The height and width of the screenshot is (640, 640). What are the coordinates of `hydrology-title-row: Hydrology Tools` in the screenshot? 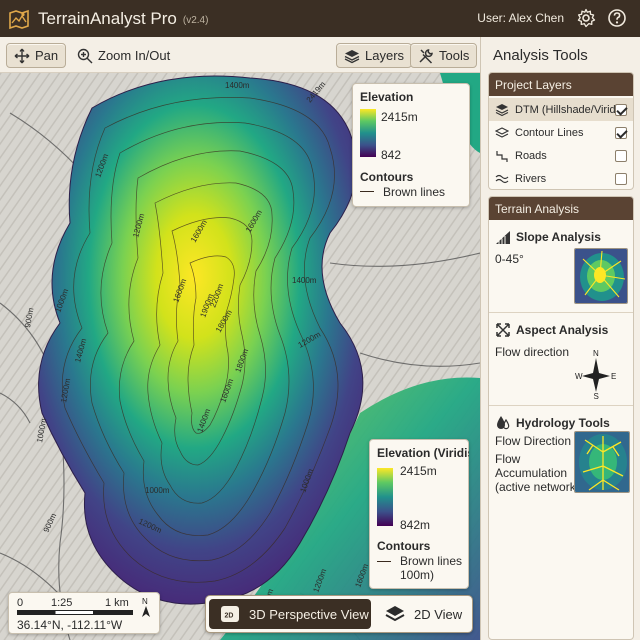 It's located at (552, 423).